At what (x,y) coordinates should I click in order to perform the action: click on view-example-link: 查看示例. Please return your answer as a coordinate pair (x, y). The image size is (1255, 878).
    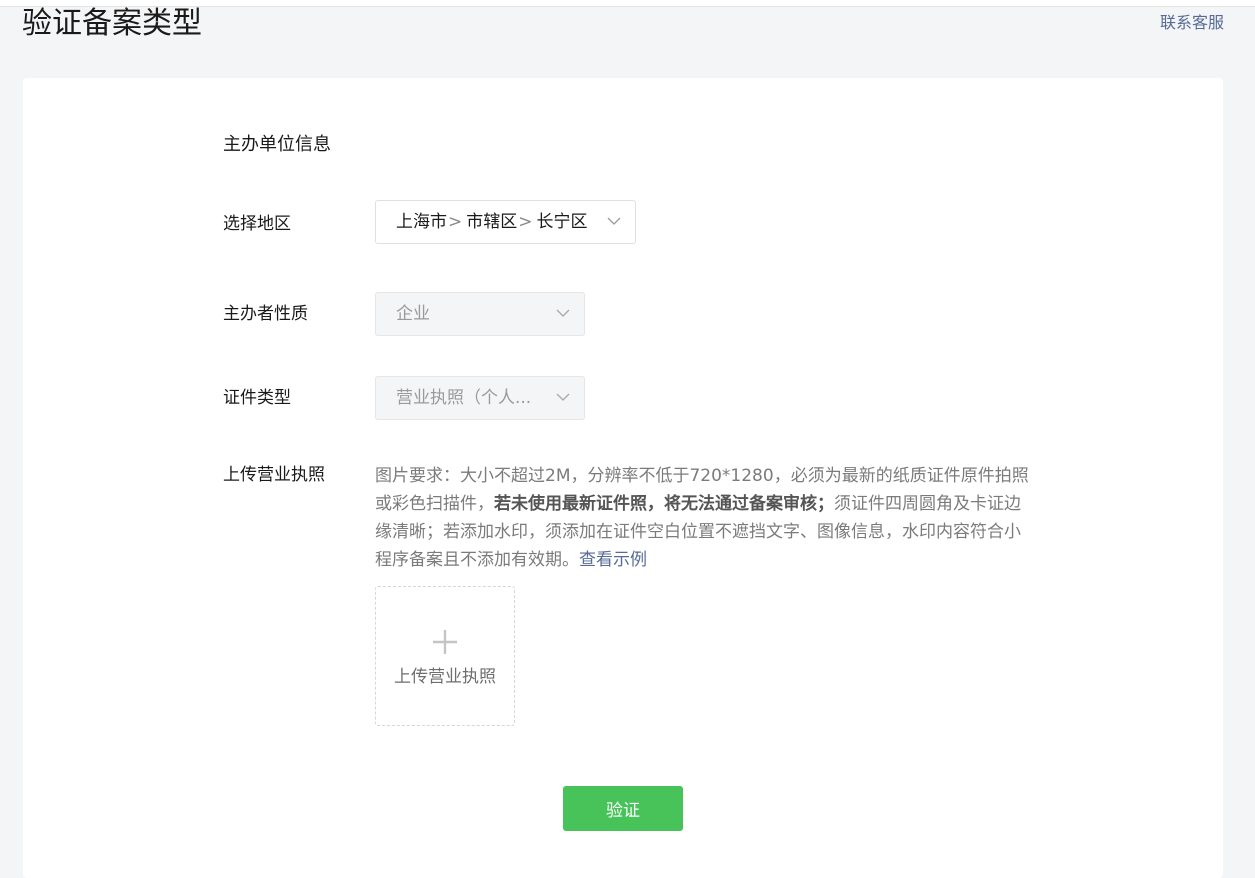
    Looking at the image, I should click on (613, 560).